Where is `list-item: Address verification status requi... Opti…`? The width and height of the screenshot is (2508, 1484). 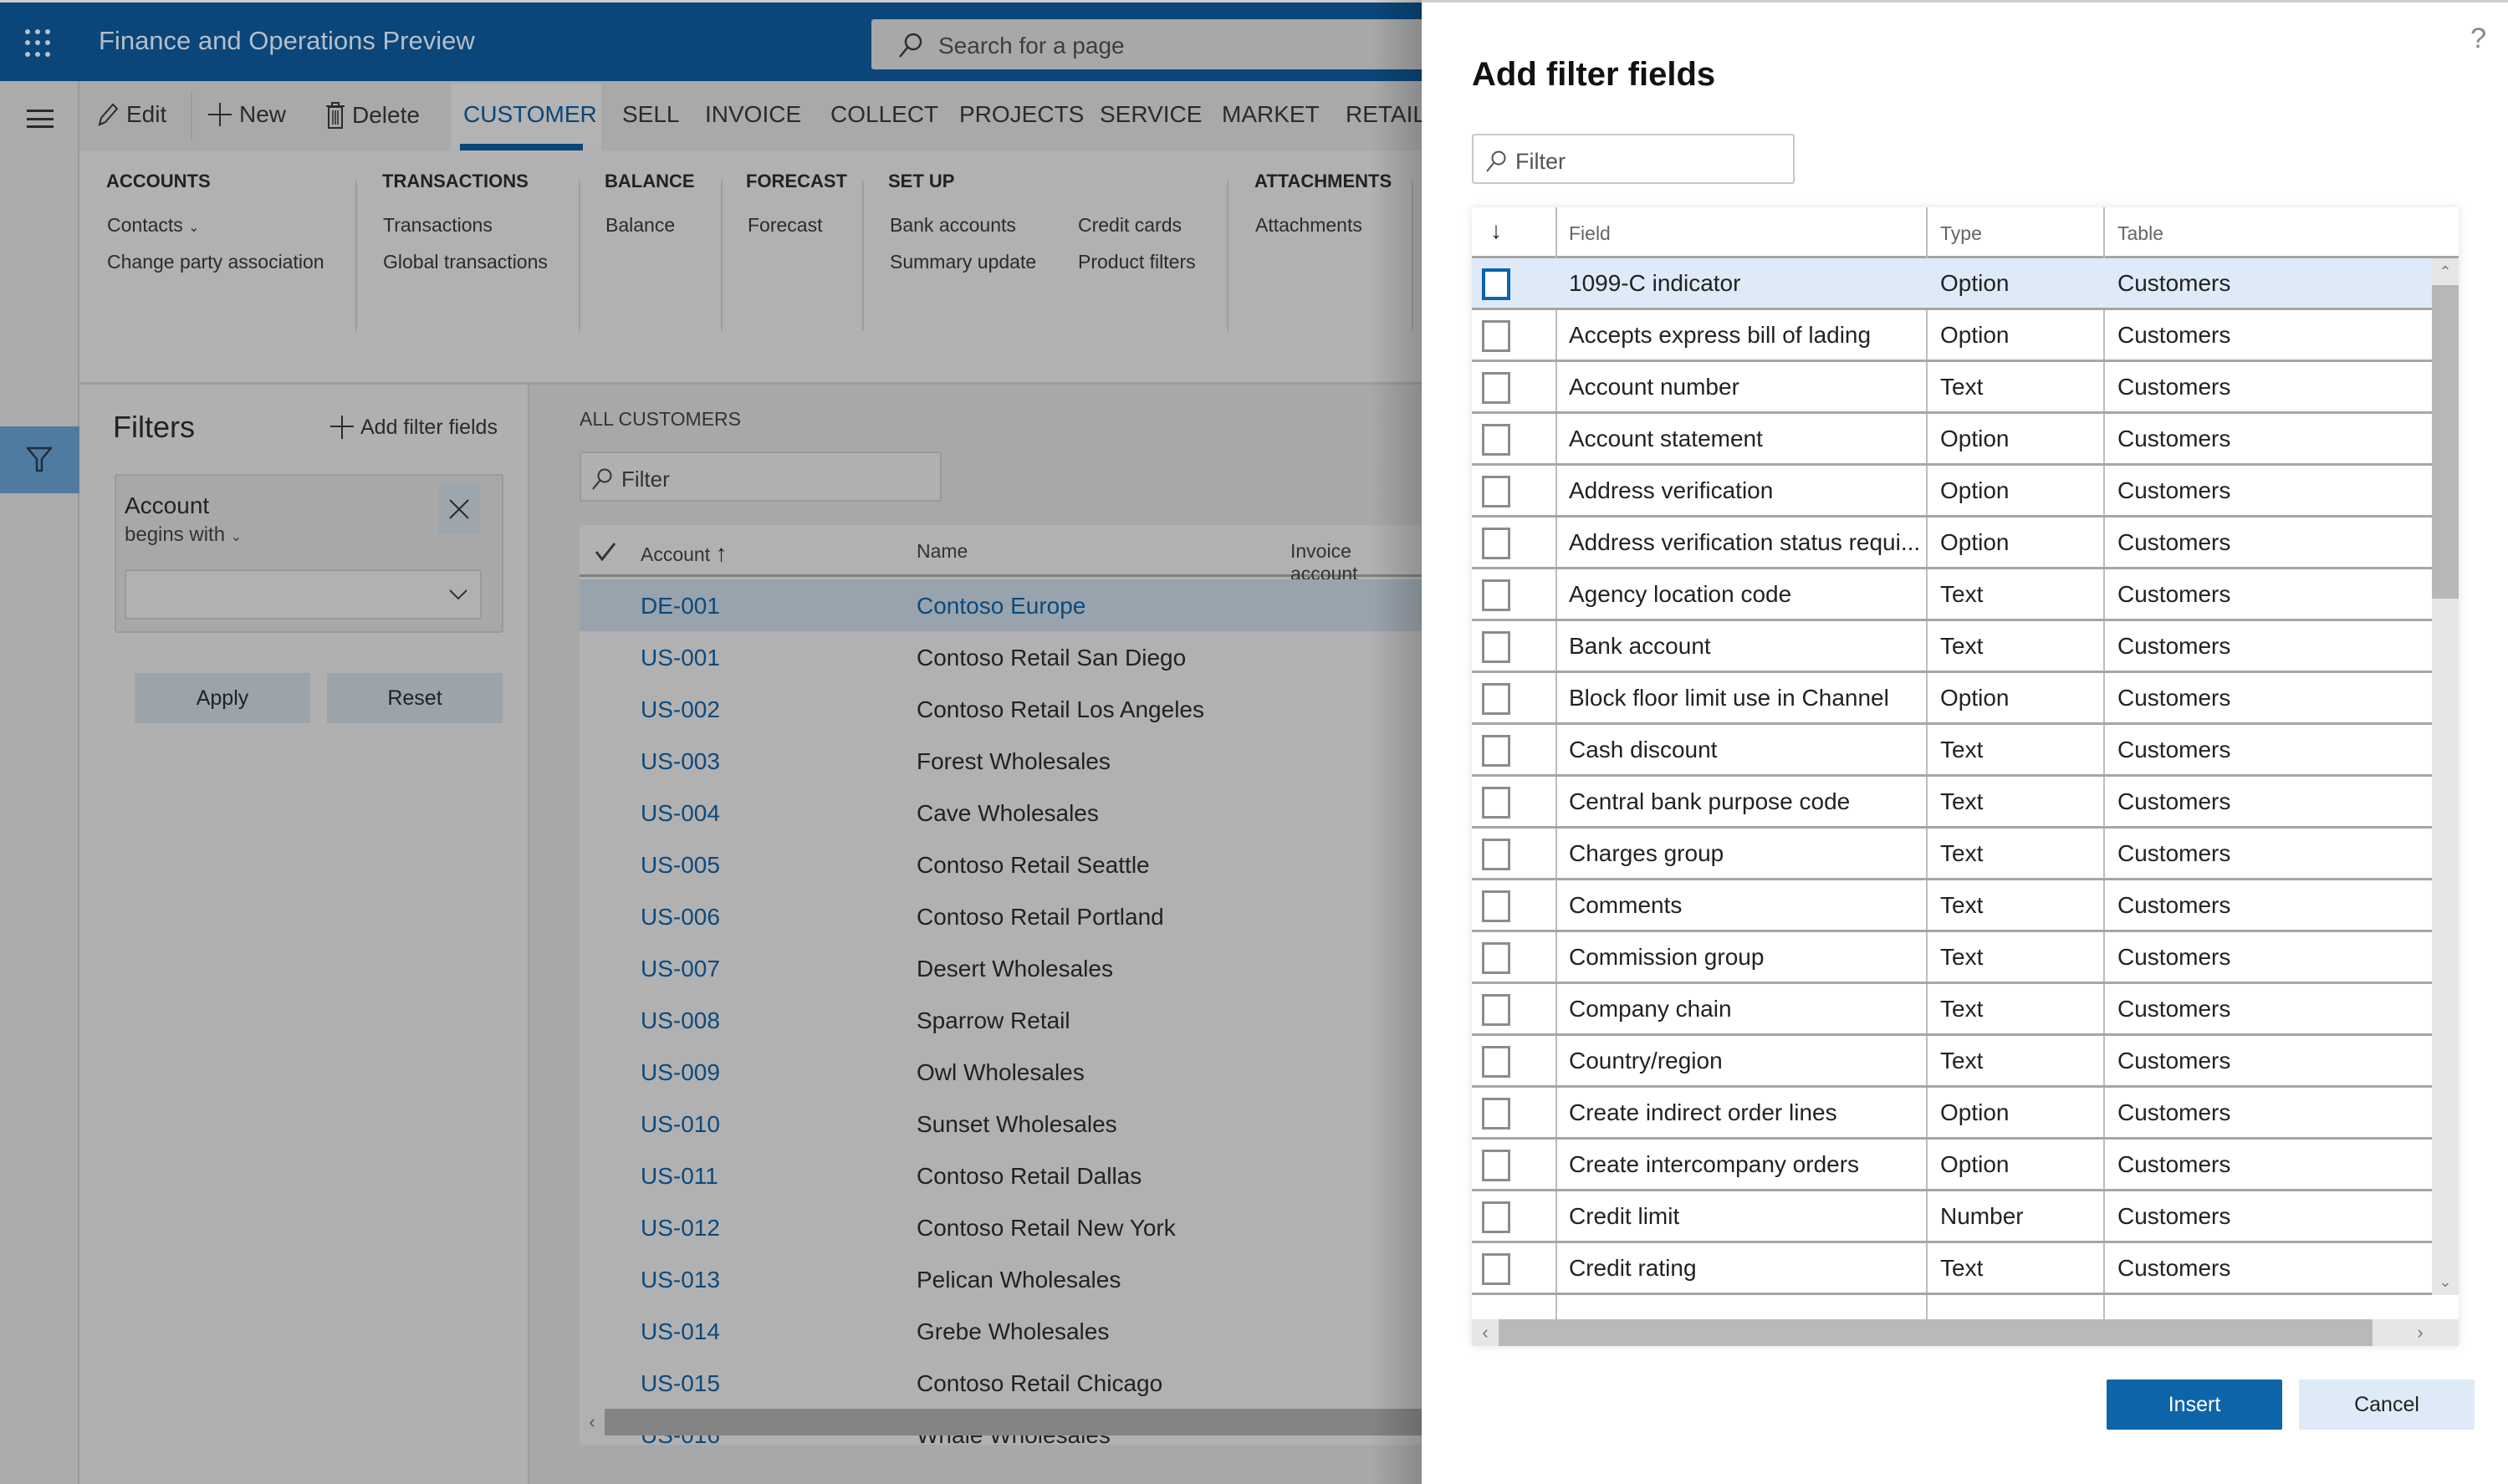
list-item: Address verification status requi... Opti… is located at coordinates (1952, 543).